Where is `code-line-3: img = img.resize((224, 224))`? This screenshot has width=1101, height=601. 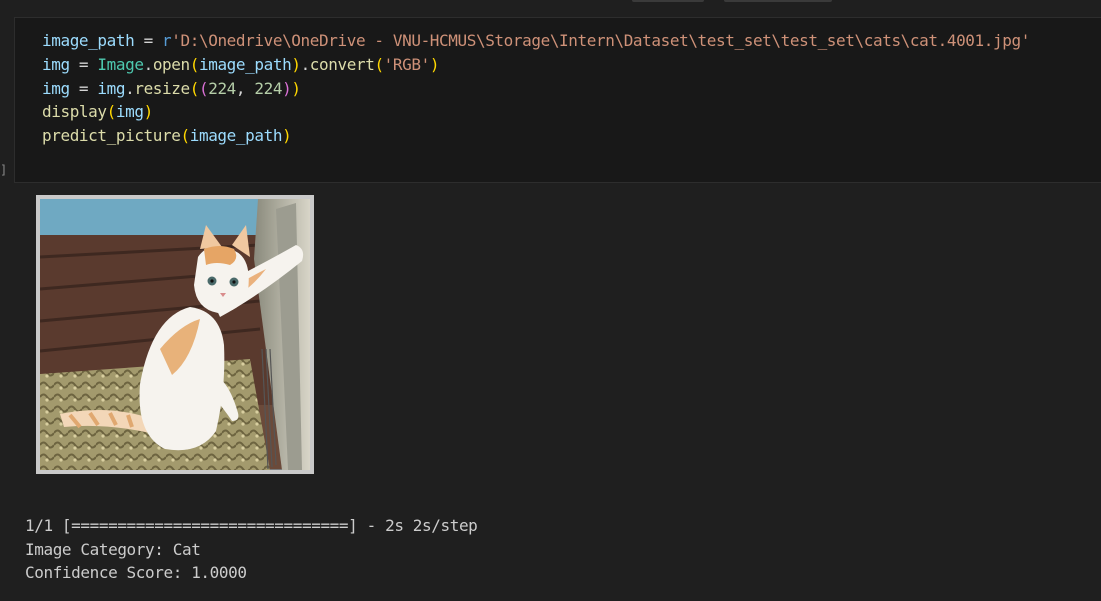
code-line-3: img = img.resize((224, 224)) is located at coordinates (171, 88).